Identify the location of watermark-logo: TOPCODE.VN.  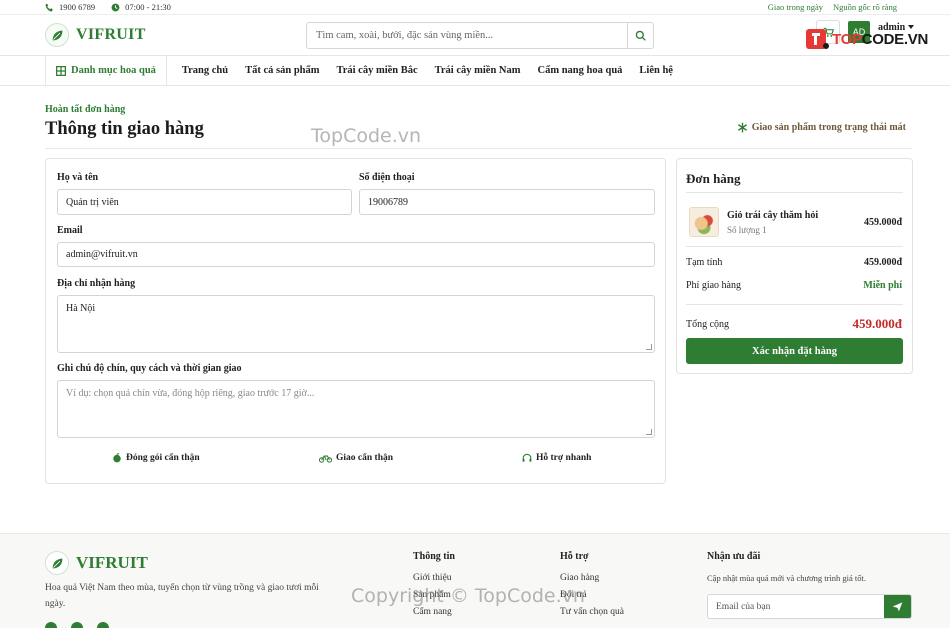
(866, 39).